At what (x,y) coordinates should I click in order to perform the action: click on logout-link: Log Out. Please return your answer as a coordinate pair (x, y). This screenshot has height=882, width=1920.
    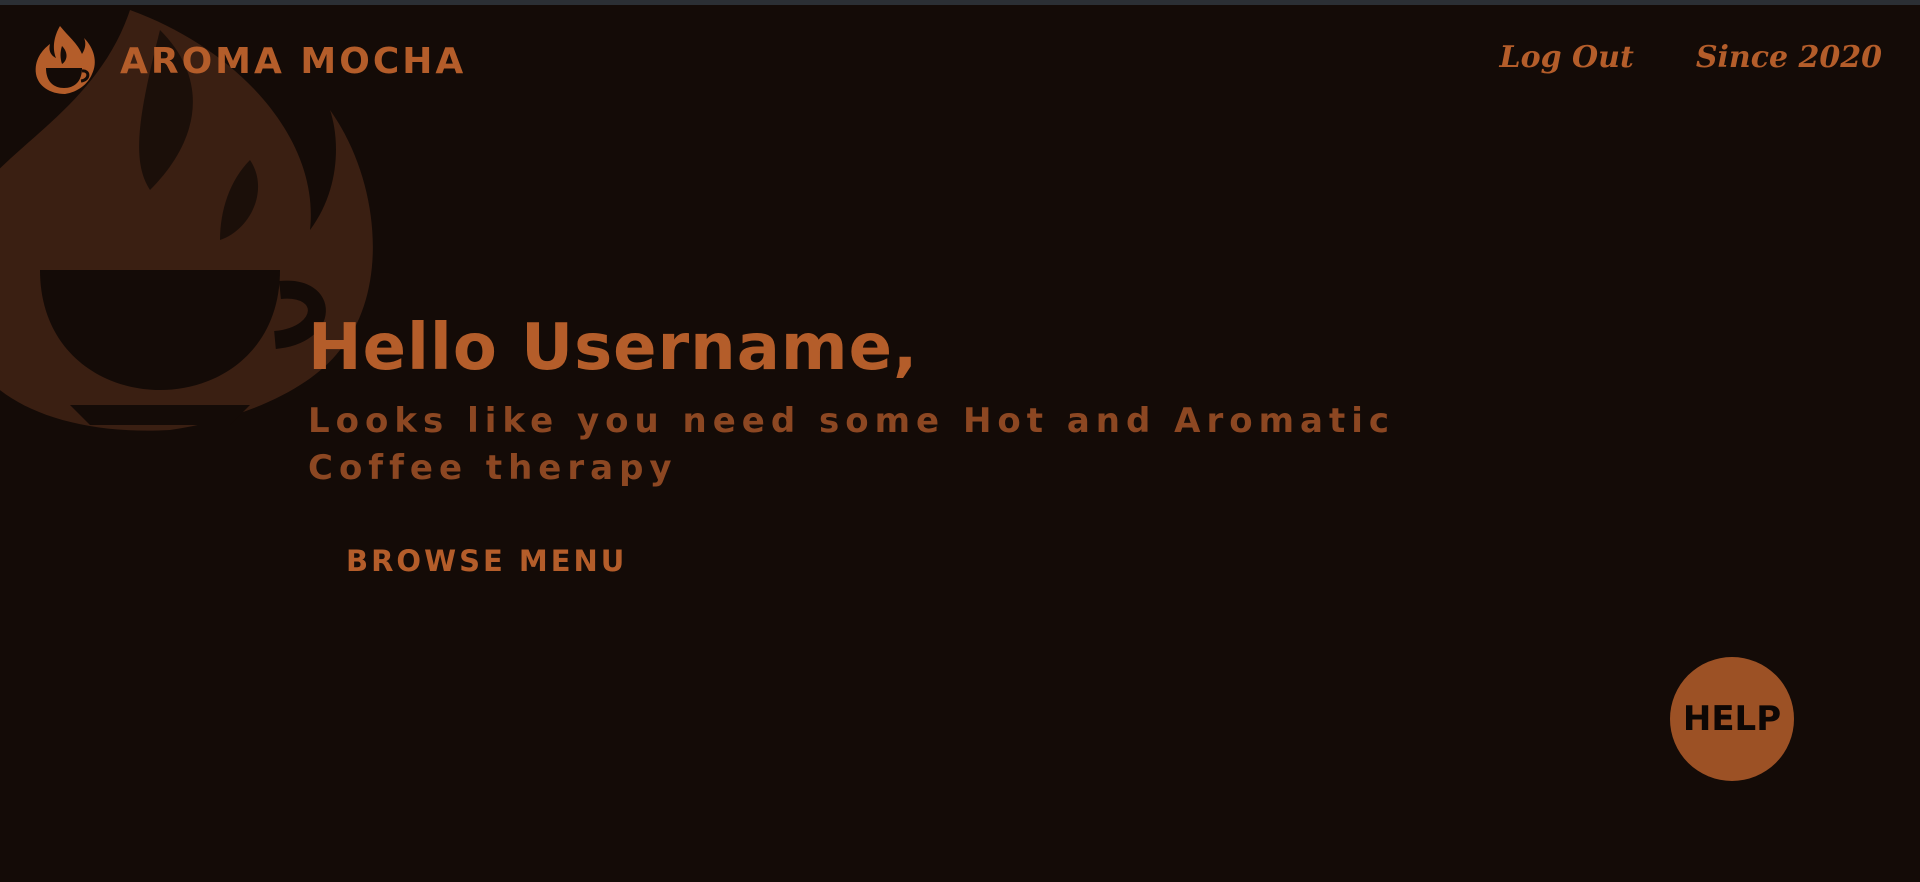
    Looking at the image, I should click on (1567, 57).